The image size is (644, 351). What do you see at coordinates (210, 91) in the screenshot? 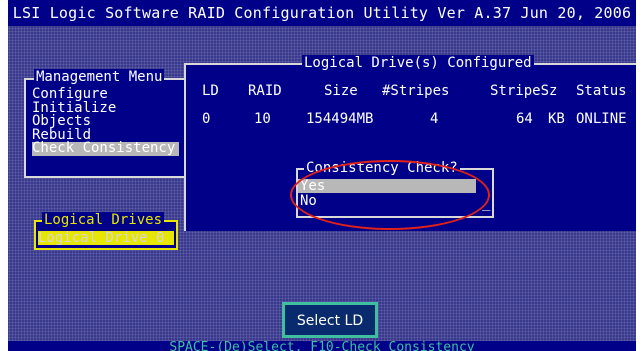
I see `column-header-ld: LD` at bounding box center [210, 91].